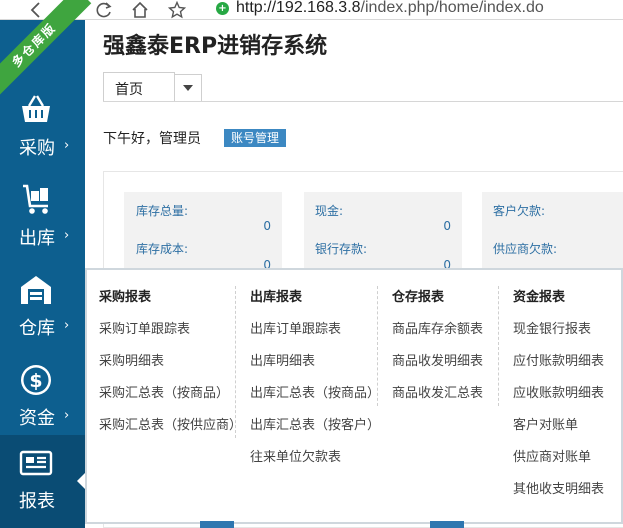 The height and width of the screenshot is (528, 623). I want to click on menu-item: 现金银行报表, so click(552, 327).